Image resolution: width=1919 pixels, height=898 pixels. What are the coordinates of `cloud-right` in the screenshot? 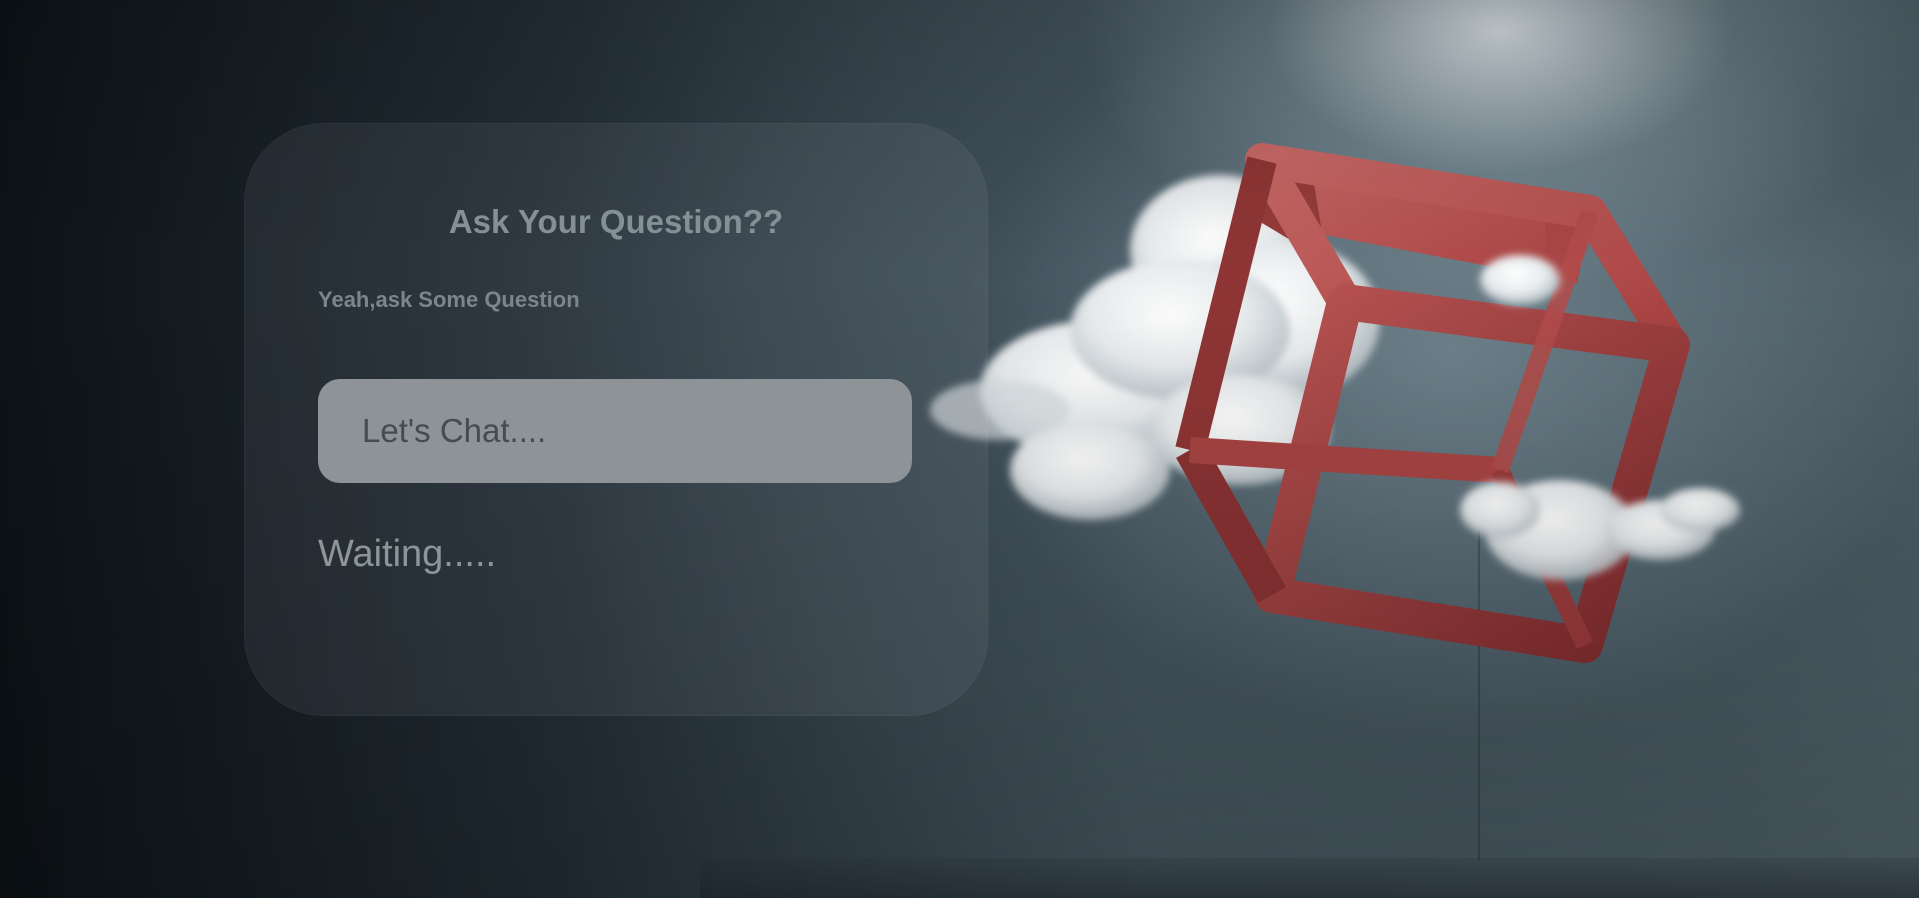 It's located at (1600, 417).